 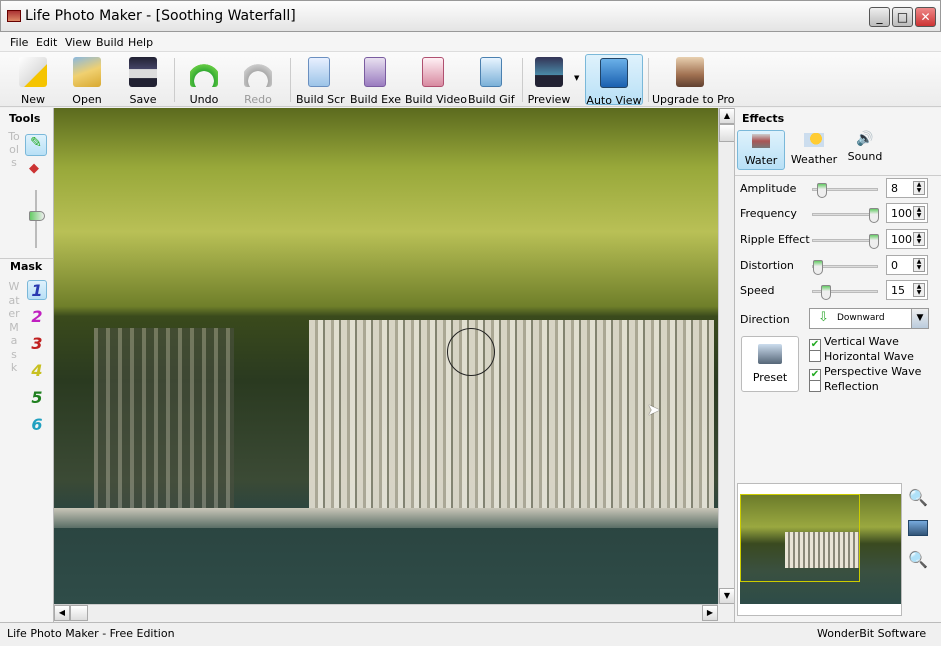 What do you see at coordinates (204, 72) in the screenshot?
I see `undo-arrow-icon` at bounding box center [204, 72].